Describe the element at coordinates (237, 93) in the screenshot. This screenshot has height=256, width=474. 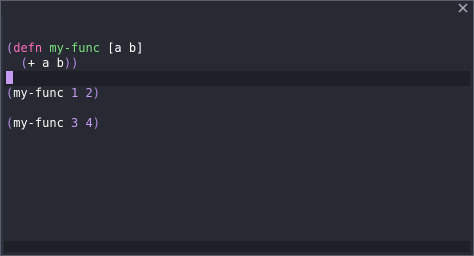
I see `code-line-4: (my-func 1 2)` at that location.